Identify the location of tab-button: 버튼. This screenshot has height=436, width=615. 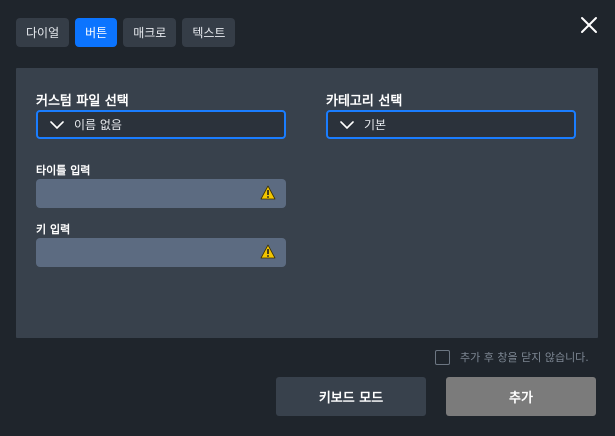
(96, 32).